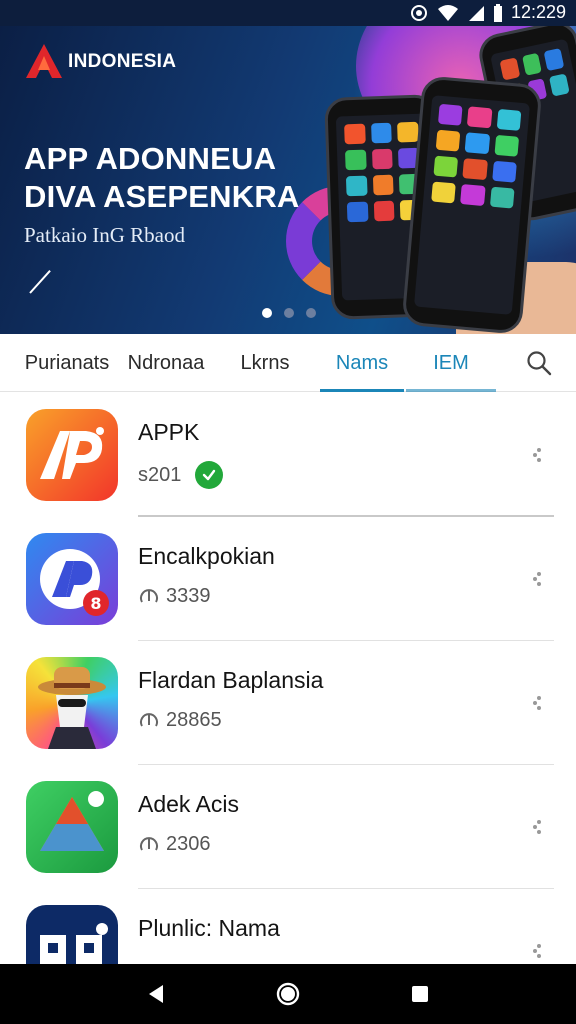 The height and width of the screenshot is (1024, 576). Describe the element at coordinates (538, 12) in the screenshot. I see `status-time: 12:229` at that location.